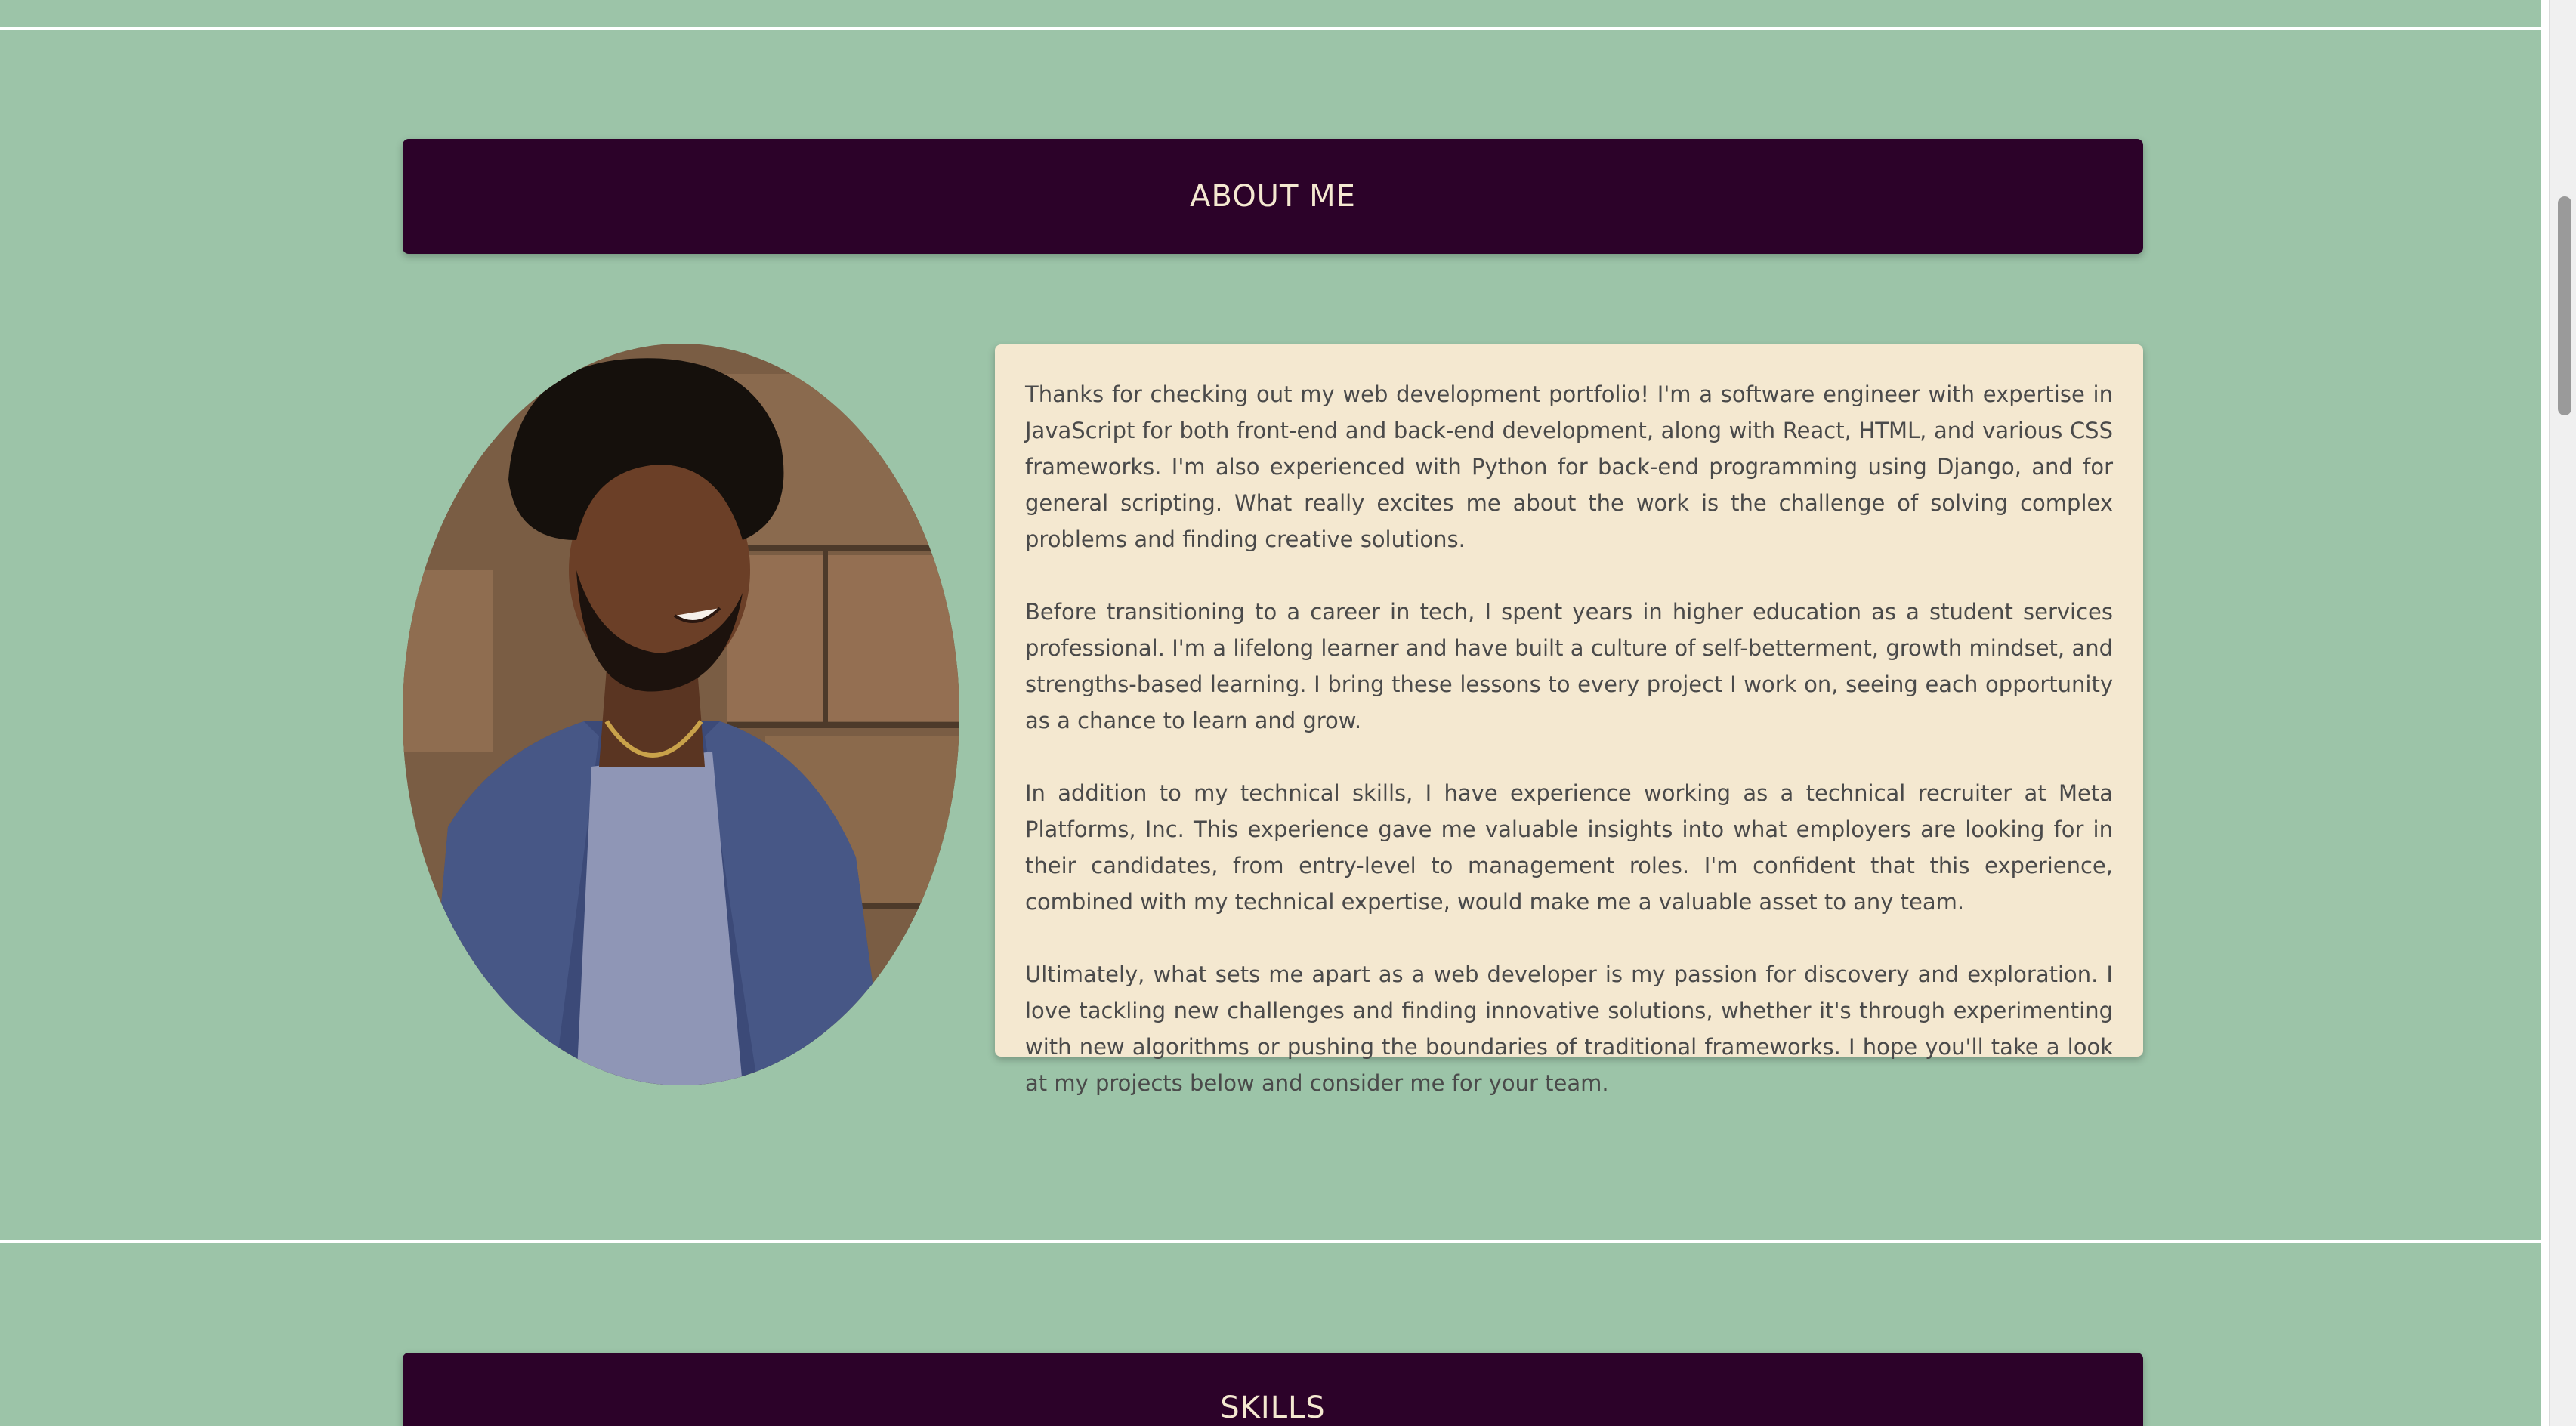 This screenshot has width=2576, height=1426. I want to click on about-me-title: ABOUT ME, so click(1273, 197).